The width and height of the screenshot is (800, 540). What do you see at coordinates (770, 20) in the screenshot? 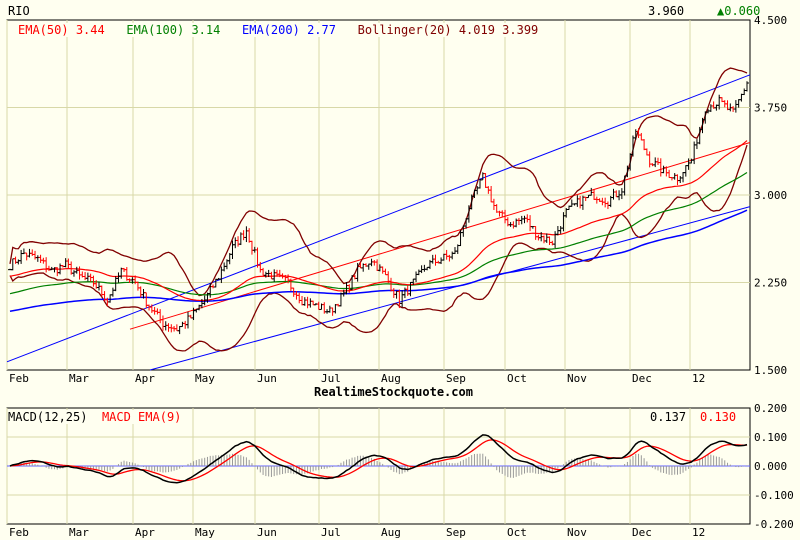
I see `y-tick-label: 4.500` at bounding box center [770, 20].